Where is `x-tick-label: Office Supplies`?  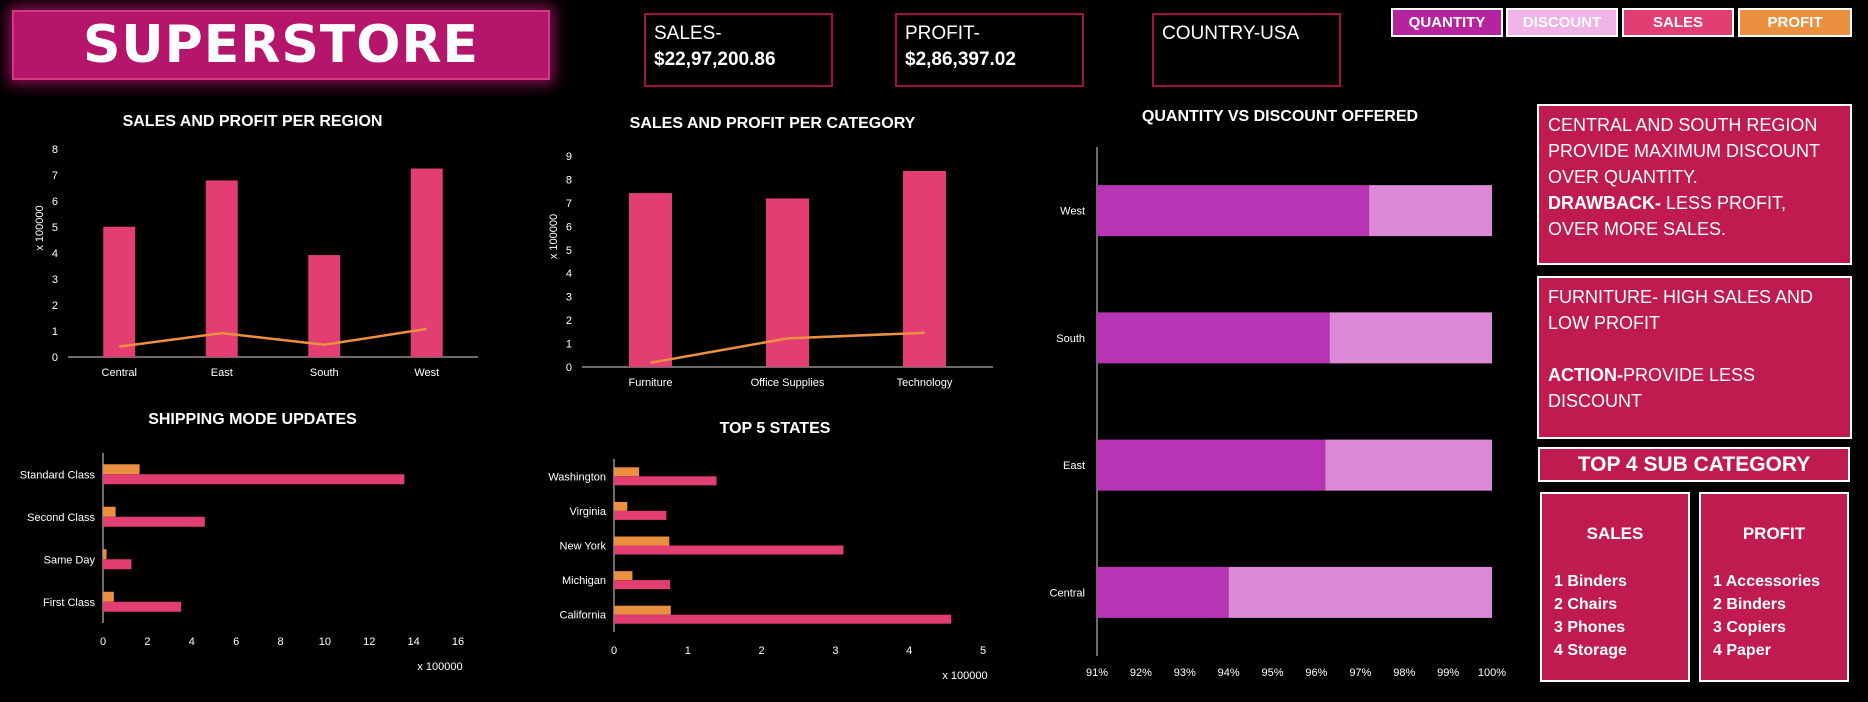
x-tick-label: Office Supplies is located at coordinates (788, 383).